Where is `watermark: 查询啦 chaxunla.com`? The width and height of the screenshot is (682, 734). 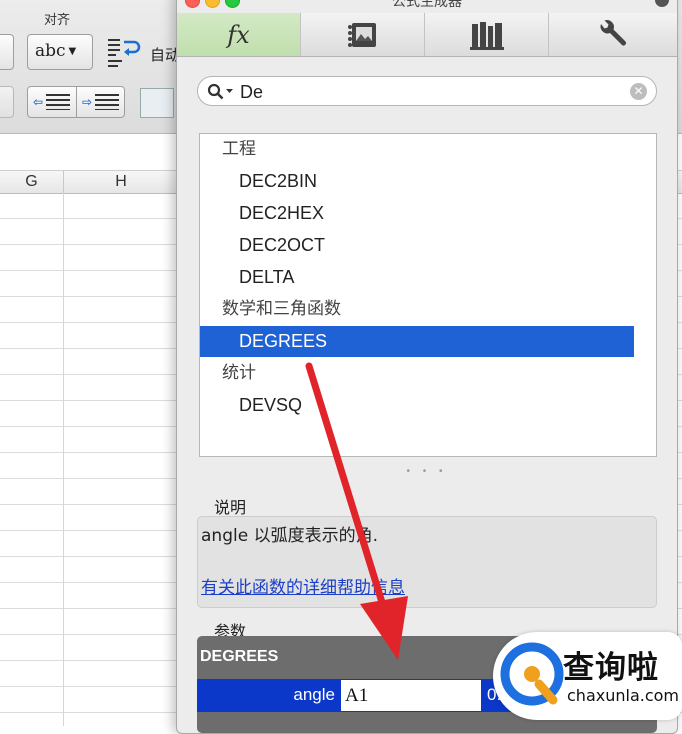 watermark: 查询啦 chaxunla.com is located at coordinates (587, 677).